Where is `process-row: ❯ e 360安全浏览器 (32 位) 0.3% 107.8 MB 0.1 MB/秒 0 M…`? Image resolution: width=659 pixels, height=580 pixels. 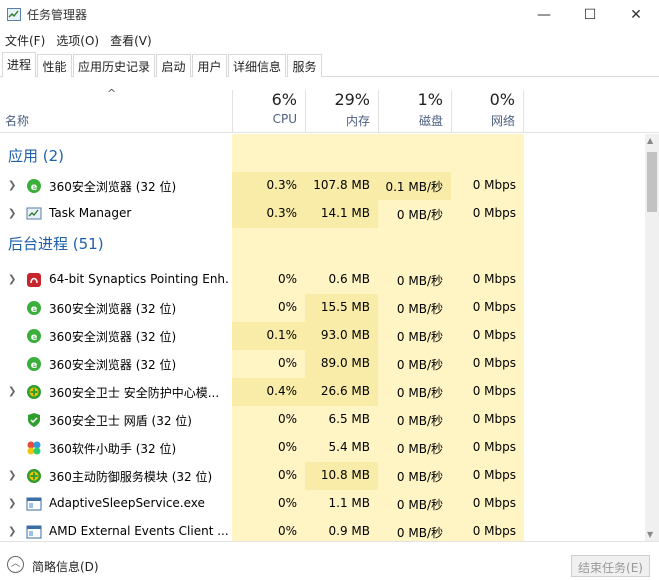
process-row: ❯ e 360安全浏览器 (32 位) 0.3% 107.8 MB 0.1 MB/秒 0 M… is located at coordinates (322, 186).